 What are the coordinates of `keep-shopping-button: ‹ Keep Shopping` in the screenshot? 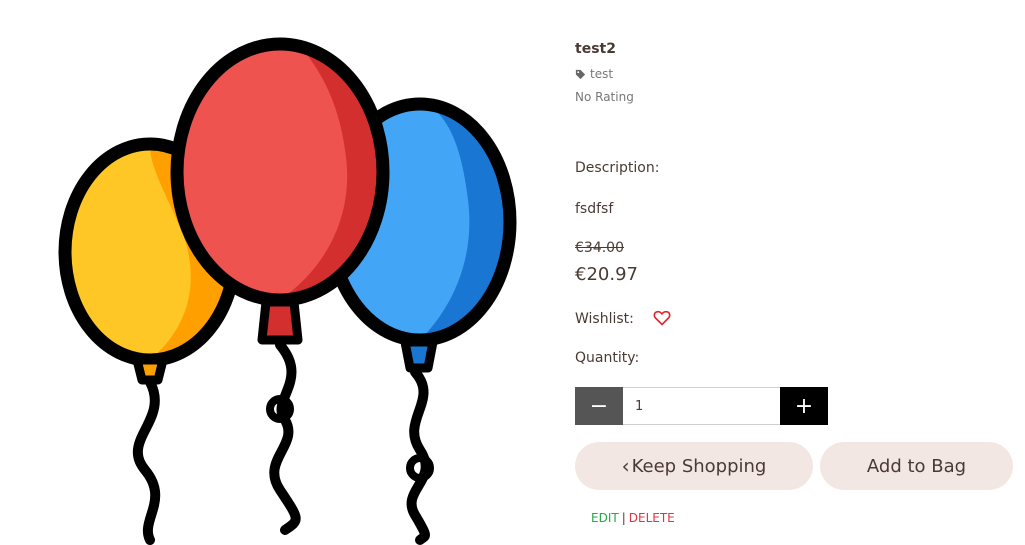 It's located at (694, 466).